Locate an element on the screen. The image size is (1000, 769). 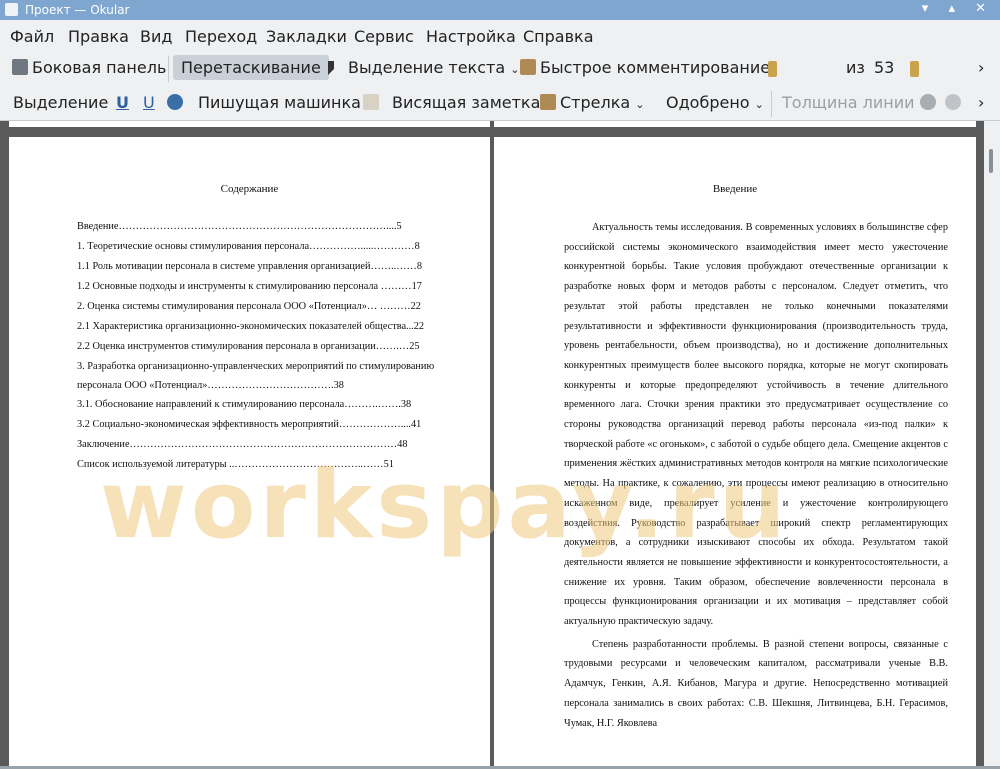
menu-file: Файл is located at coordinates (32, 36).